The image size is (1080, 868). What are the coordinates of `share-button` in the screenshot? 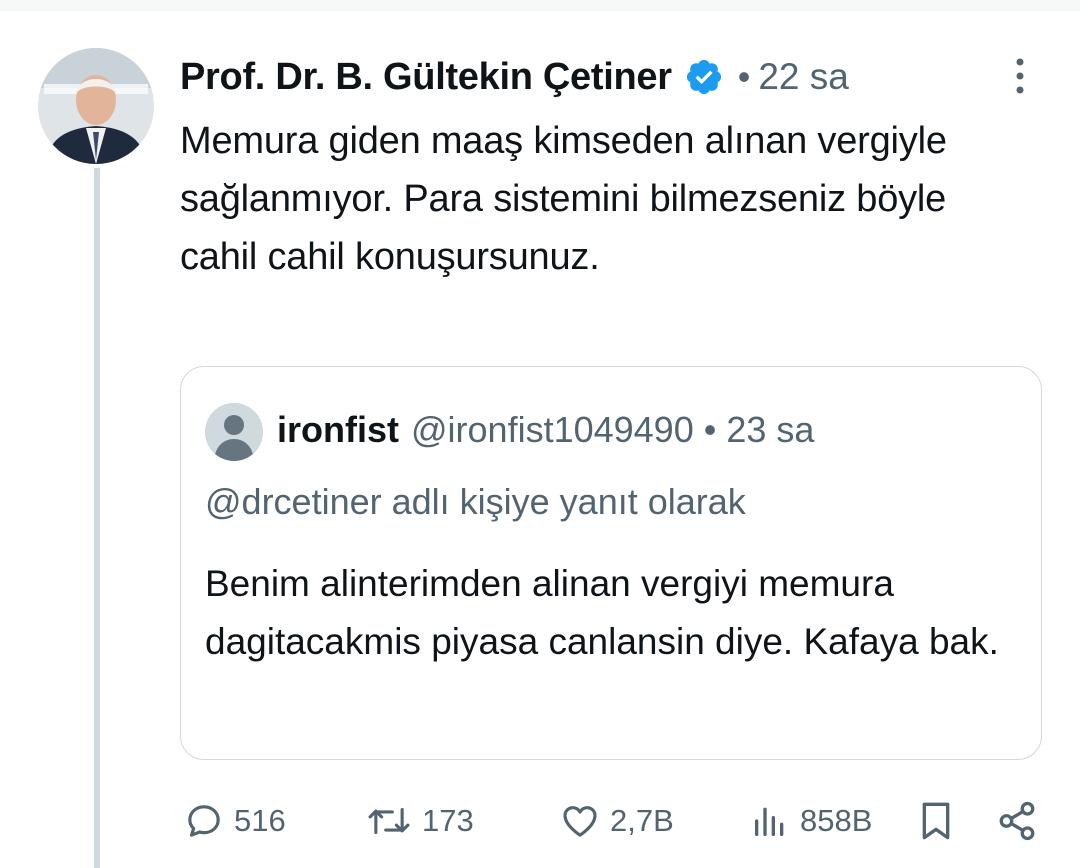 It's located at (1017, 821).